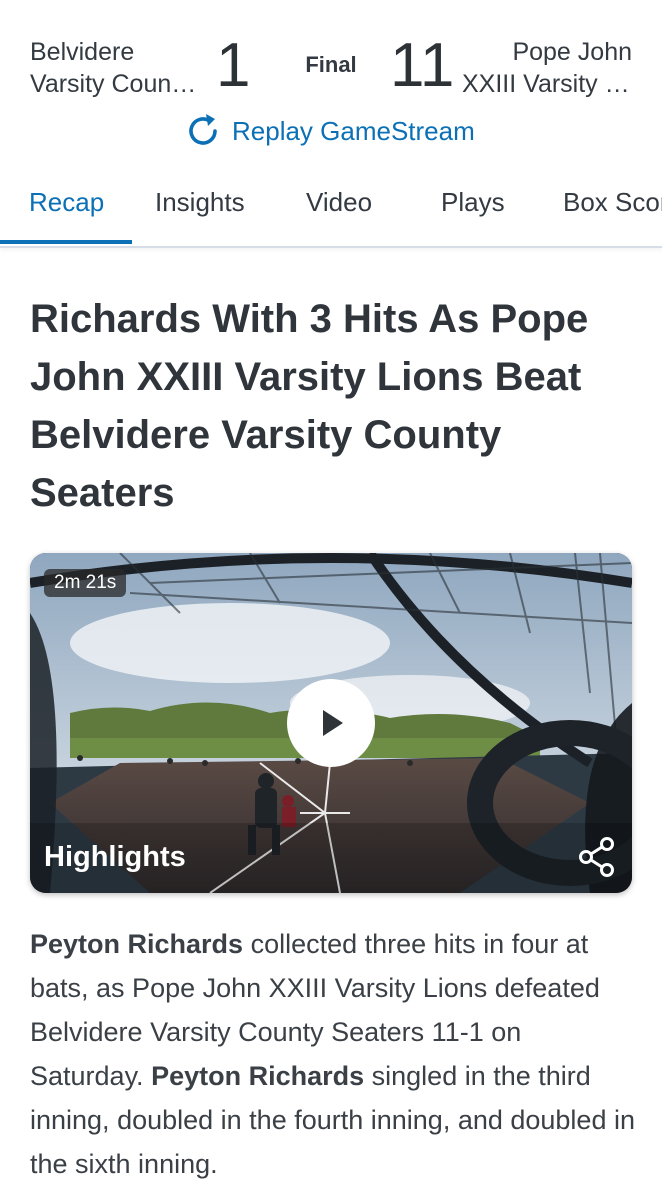 This screenshot has width=662, height=1200. Describe the element at coordinates (115, 84) in the screenshot. I see `home-team-name-line2: Varsity County Seaters` at that location.